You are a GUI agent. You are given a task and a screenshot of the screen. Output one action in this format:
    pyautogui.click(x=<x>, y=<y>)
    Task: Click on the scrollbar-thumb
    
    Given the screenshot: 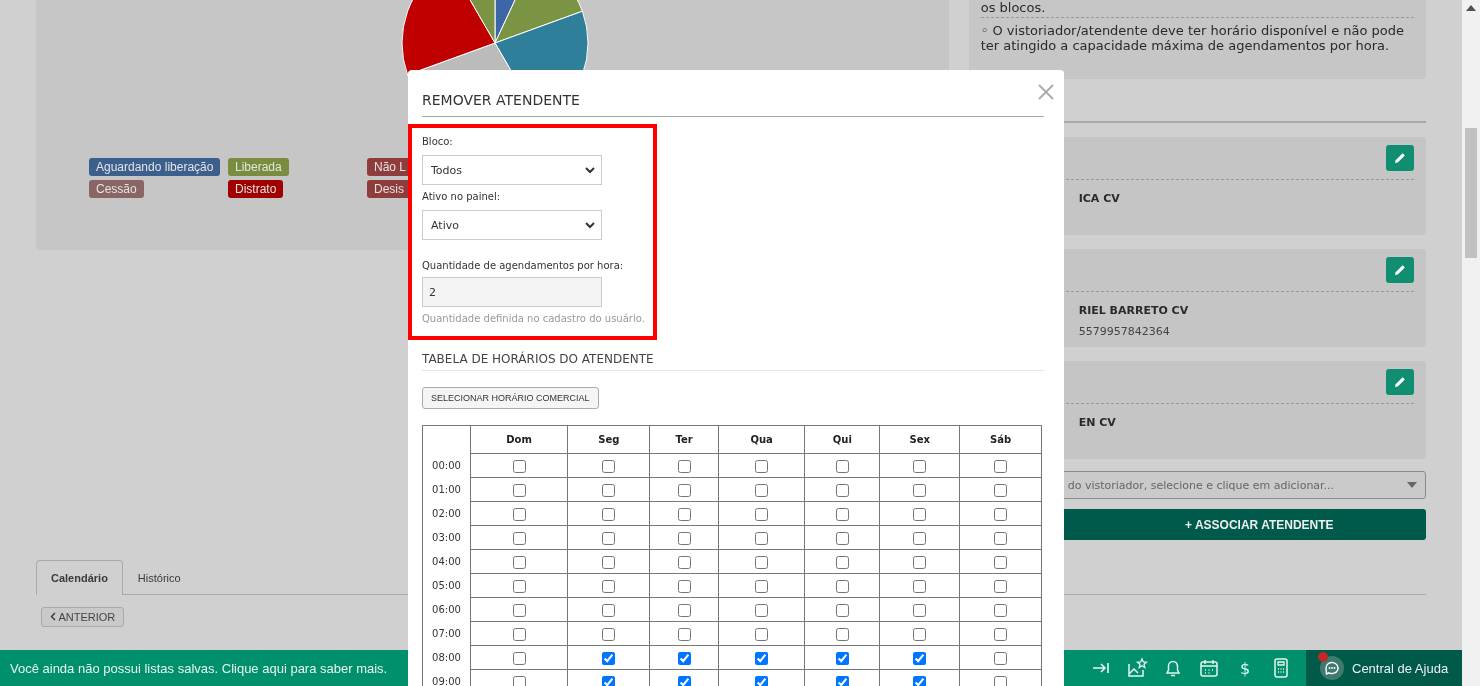 What is the action you would take?
    pyautogui.click(x=1471, y=193)
    